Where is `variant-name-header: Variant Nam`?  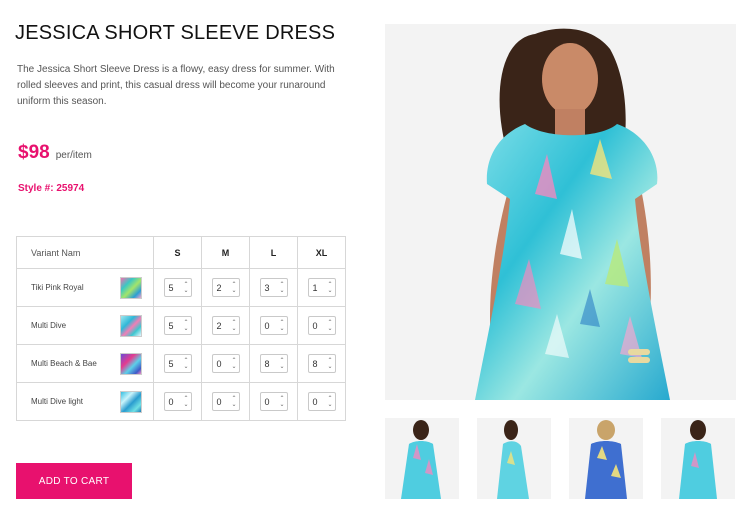 variant-name-header: Variant Nam is located at coordinates (62, 252).